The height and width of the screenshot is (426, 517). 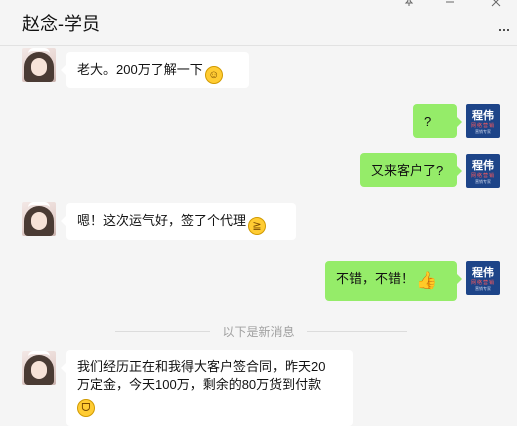 I want to click on message-text: 嗯！这次运气好，签了个代理, so click(x=162, y=220).